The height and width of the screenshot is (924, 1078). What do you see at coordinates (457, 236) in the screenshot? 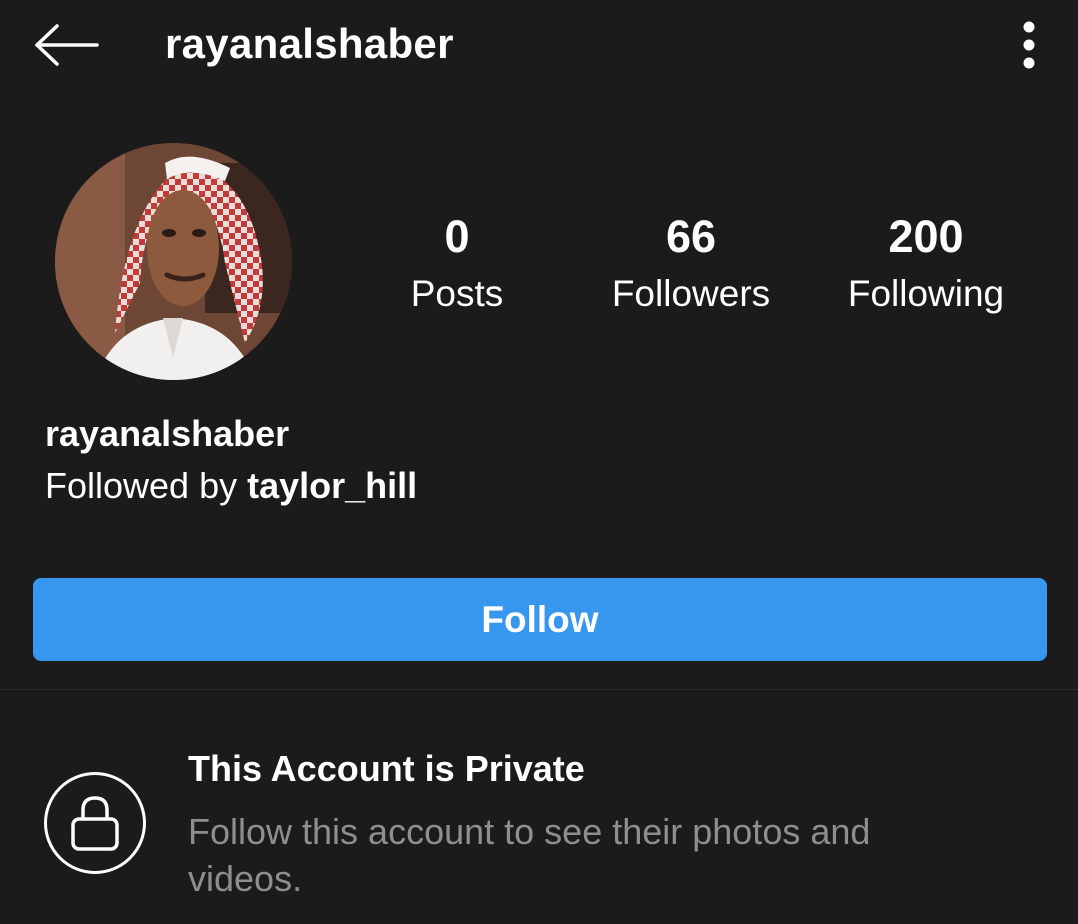
I see `posts-count: 0` at bounding box center [457, 236].